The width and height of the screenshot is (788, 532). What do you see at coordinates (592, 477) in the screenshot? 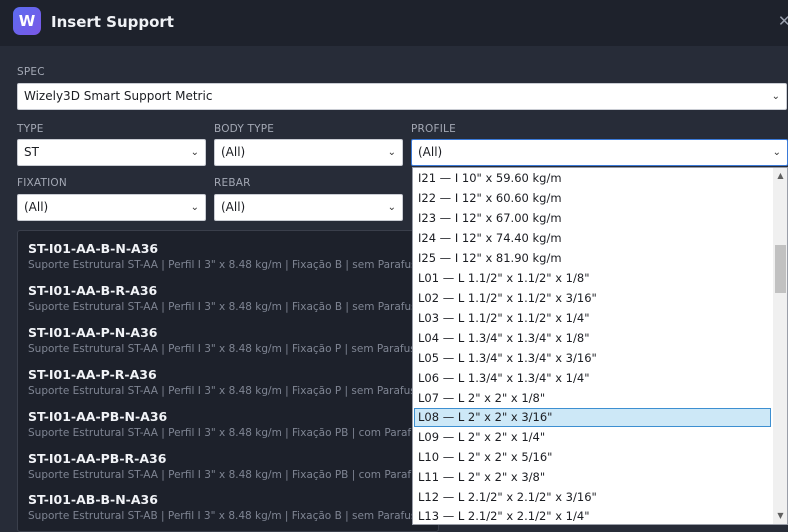
I see `dropdown-option: L11 — L 2" x 2" x 3/8"` at bounding box center [592, 477].